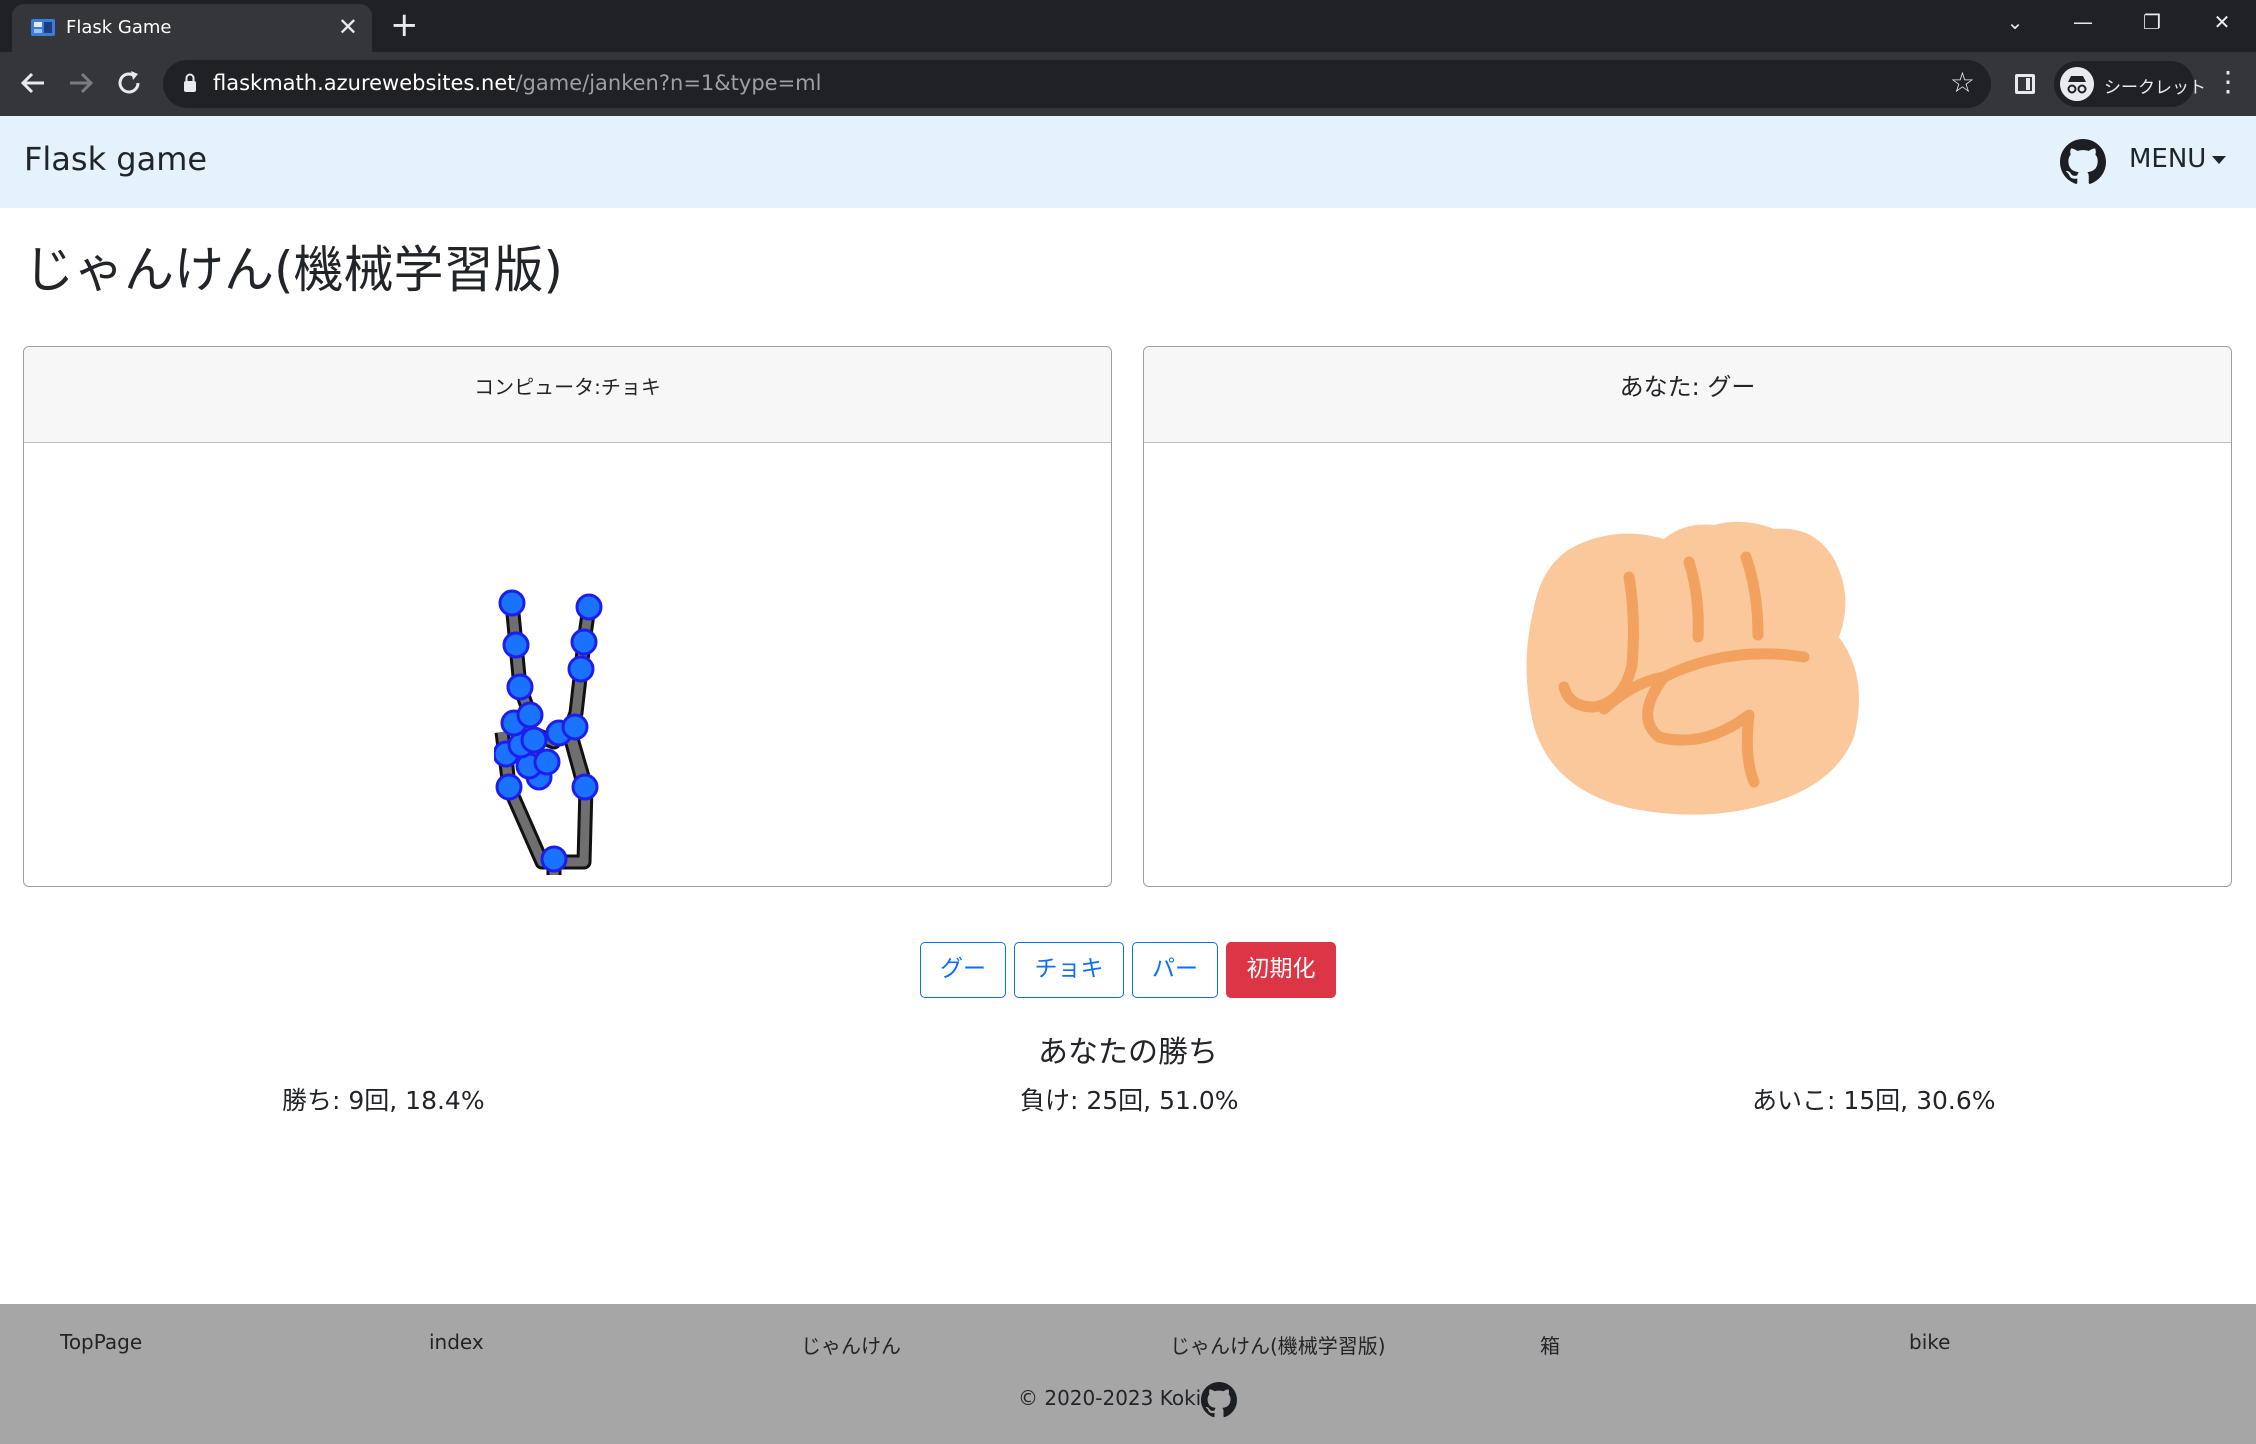  I want to click on footer-link-toppage: TopPage, so click(101, 1342).